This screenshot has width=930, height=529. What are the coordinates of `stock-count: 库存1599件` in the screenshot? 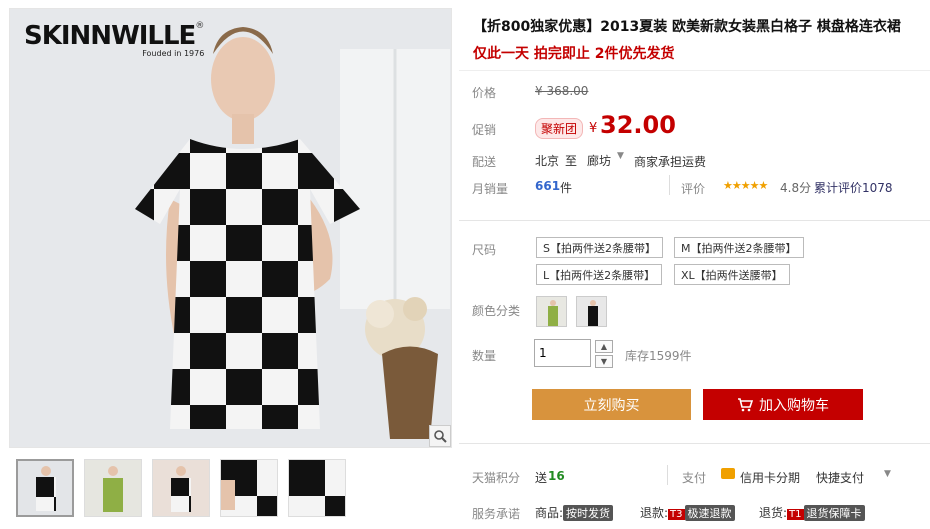 It's located at (658, 356).